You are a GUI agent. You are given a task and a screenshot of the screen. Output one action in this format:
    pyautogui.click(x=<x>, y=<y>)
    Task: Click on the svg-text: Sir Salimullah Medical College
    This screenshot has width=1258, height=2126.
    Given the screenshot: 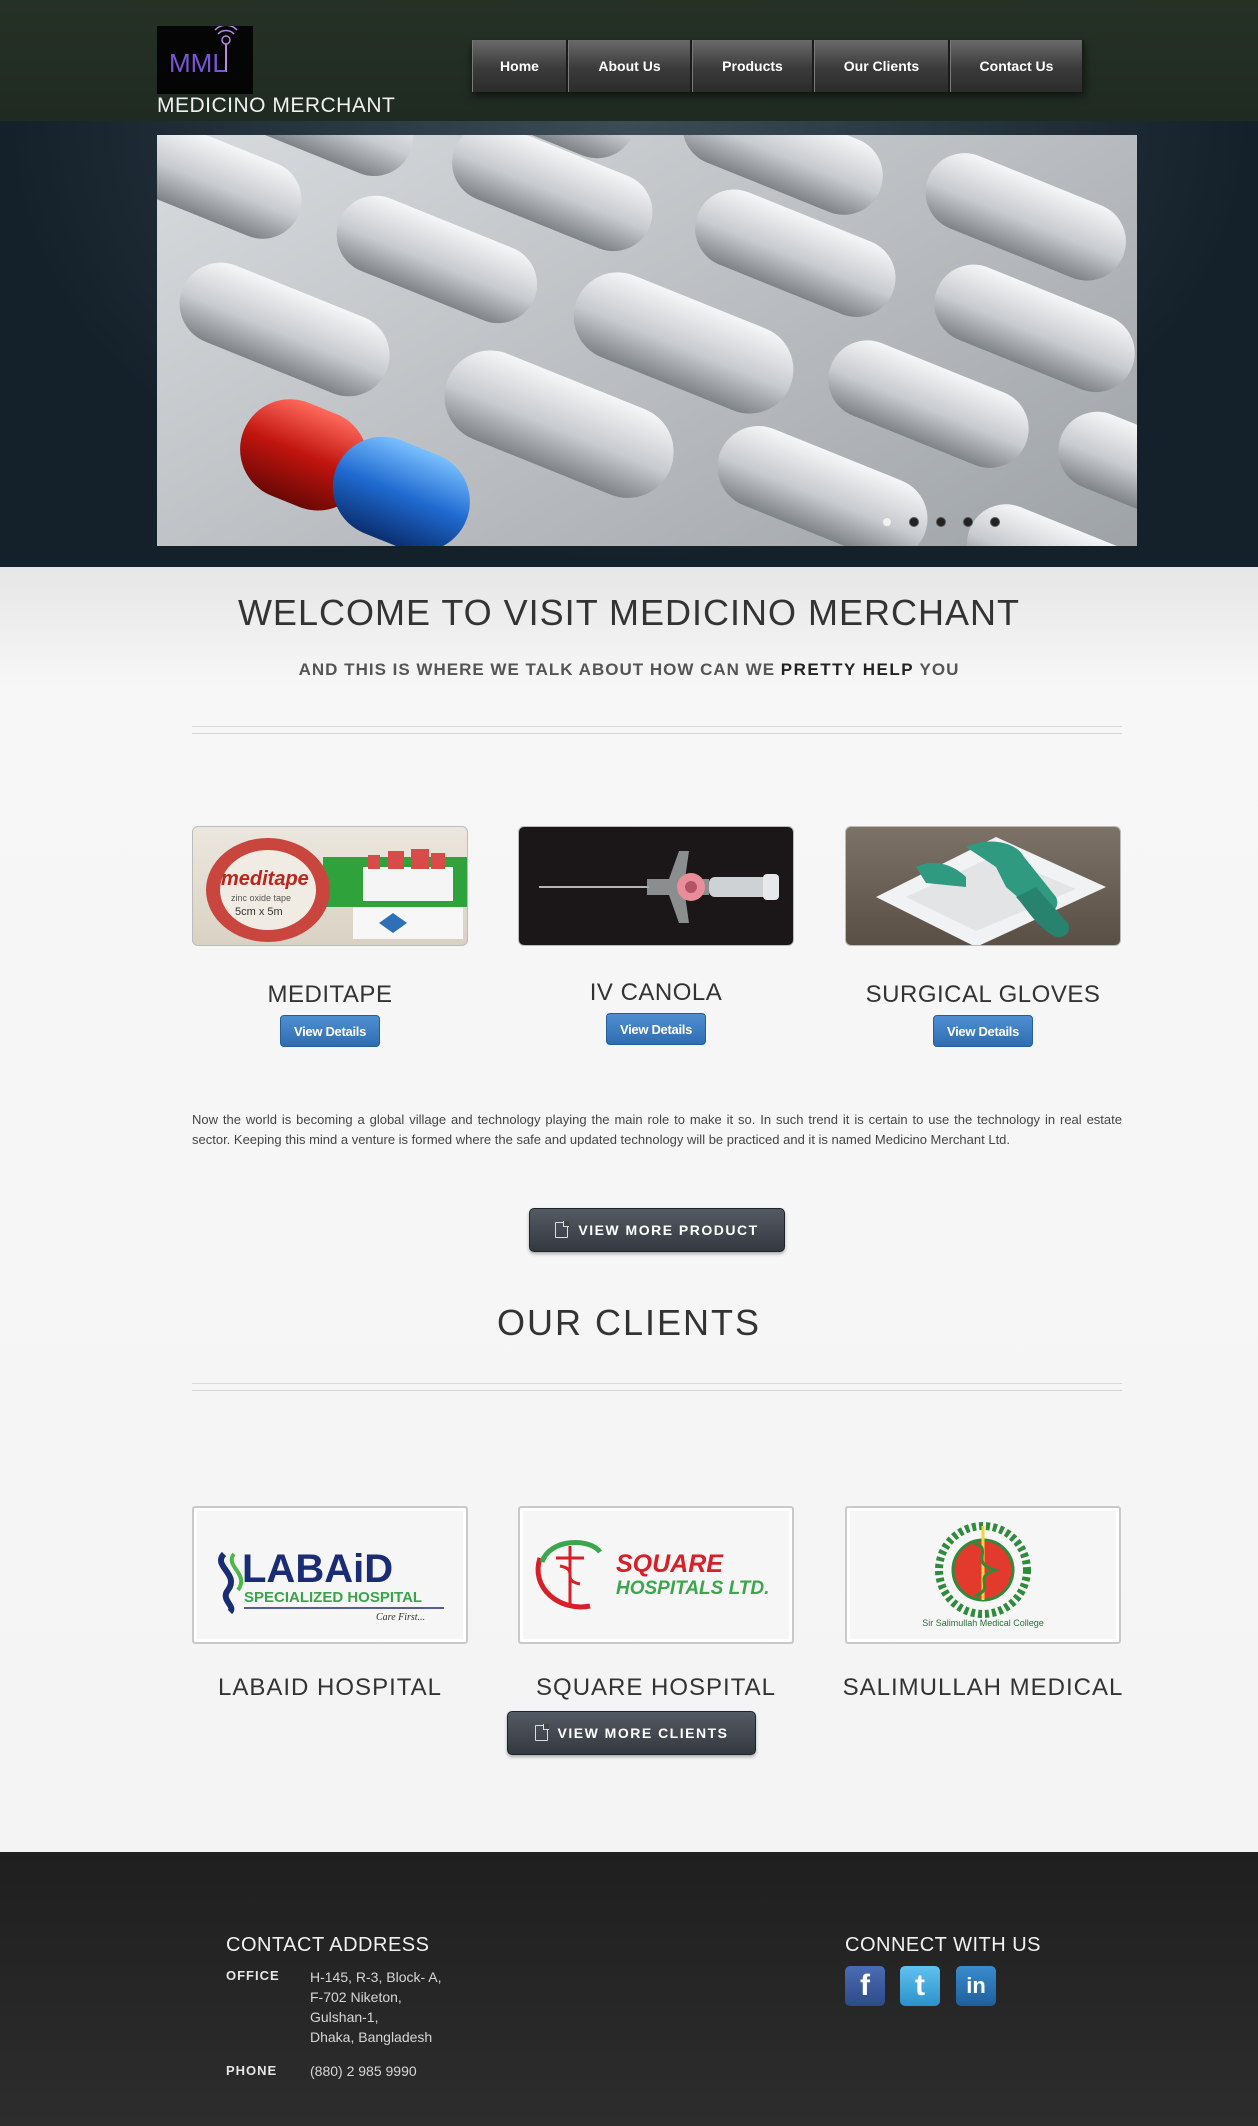 What is the action you would take?
    pyautogui.click(x=983, y=1623)
    